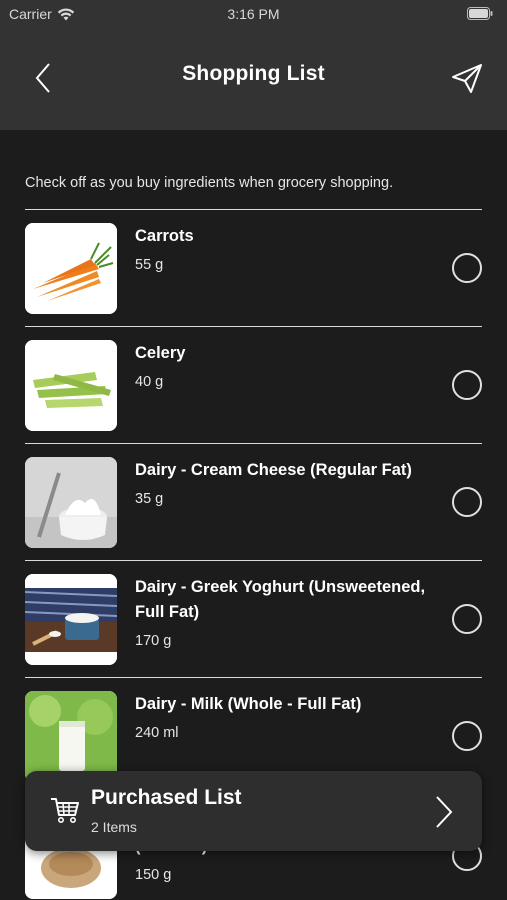 The height and width of the screenshot is (900, 507). Describe the element at coordinates (253, 385) in the screenshot. I see `list-item: Celery 40 g` at that location.